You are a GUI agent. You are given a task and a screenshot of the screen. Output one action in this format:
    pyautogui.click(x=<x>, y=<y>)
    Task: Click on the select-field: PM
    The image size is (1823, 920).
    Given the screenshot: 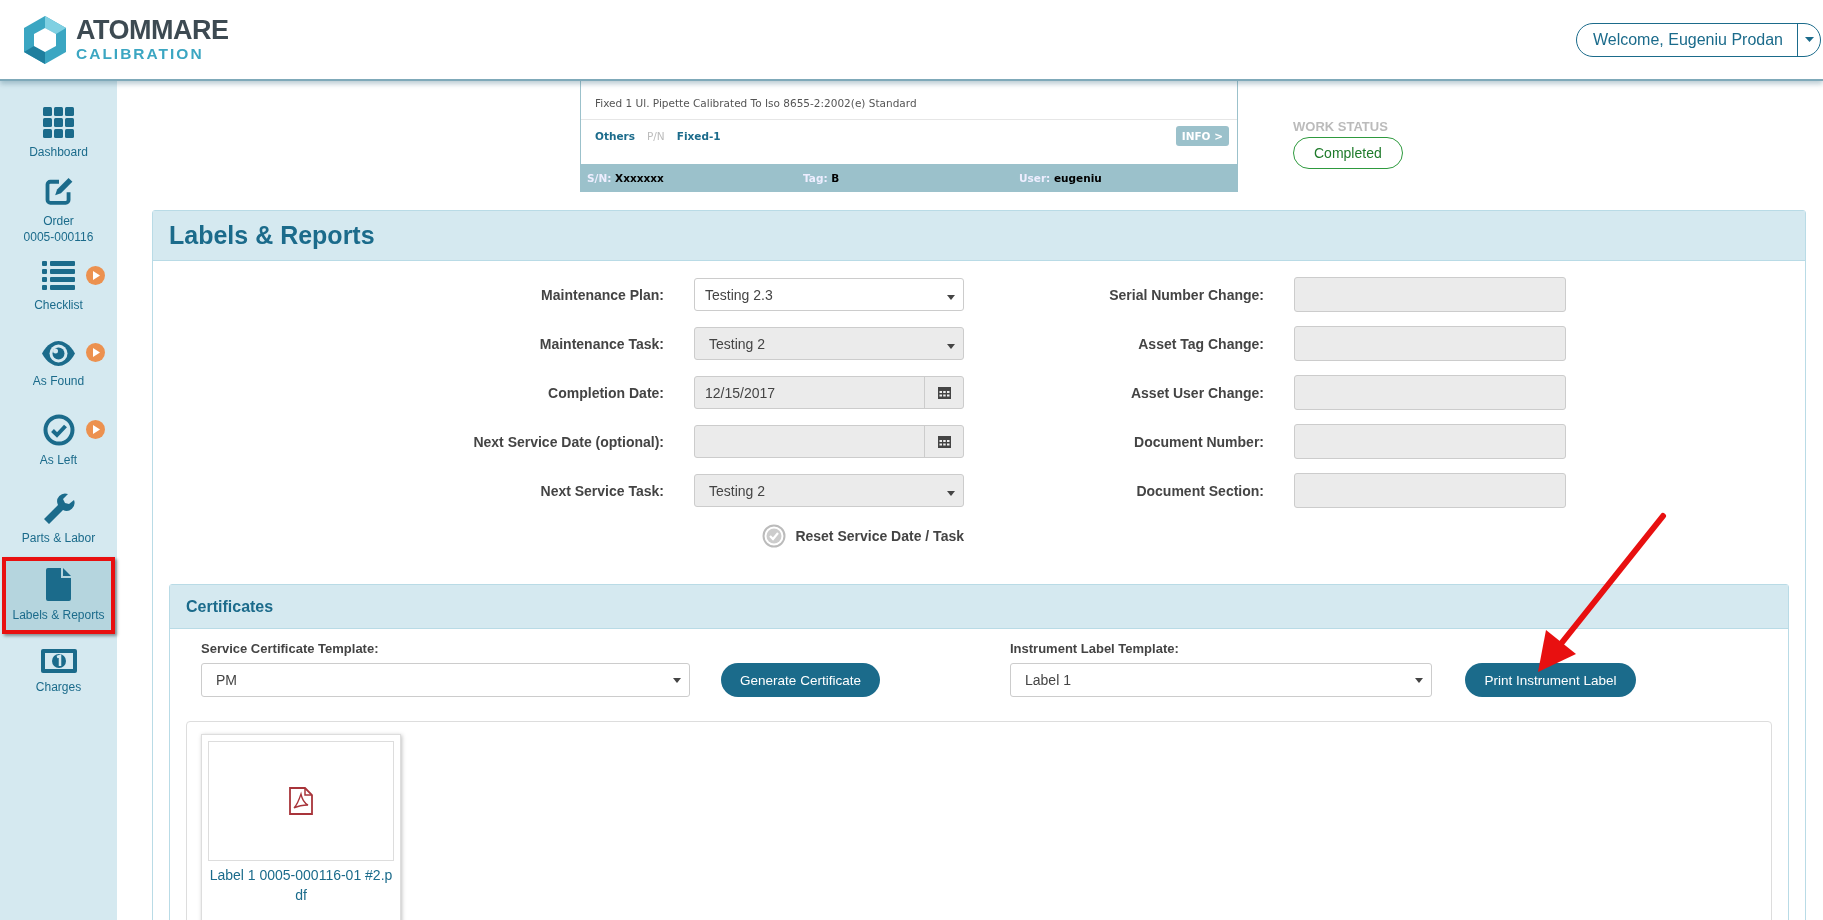 What is the action you would take?
    pyautogui.click(x=445, y=680)
    